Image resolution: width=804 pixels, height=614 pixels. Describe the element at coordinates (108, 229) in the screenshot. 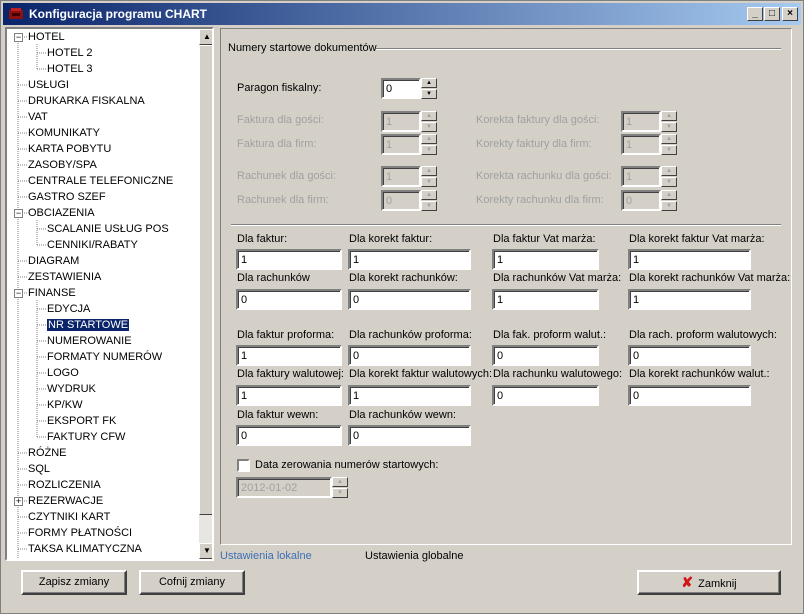

I see `tree-item-scalanie-us-ug-pos: SCALANIE USŁUG POS` at that location.